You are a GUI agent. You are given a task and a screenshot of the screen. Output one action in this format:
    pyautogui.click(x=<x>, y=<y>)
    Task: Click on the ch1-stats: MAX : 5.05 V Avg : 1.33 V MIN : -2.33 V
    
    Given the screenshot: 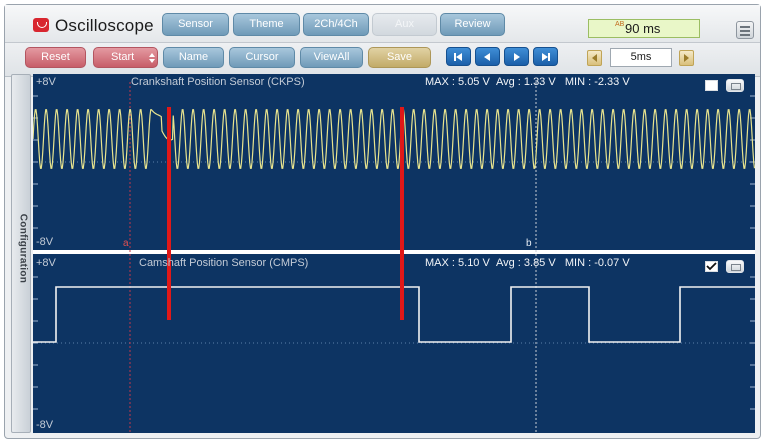 What is the action you would take?
    pyautogui.click(x=527, y=82)
    